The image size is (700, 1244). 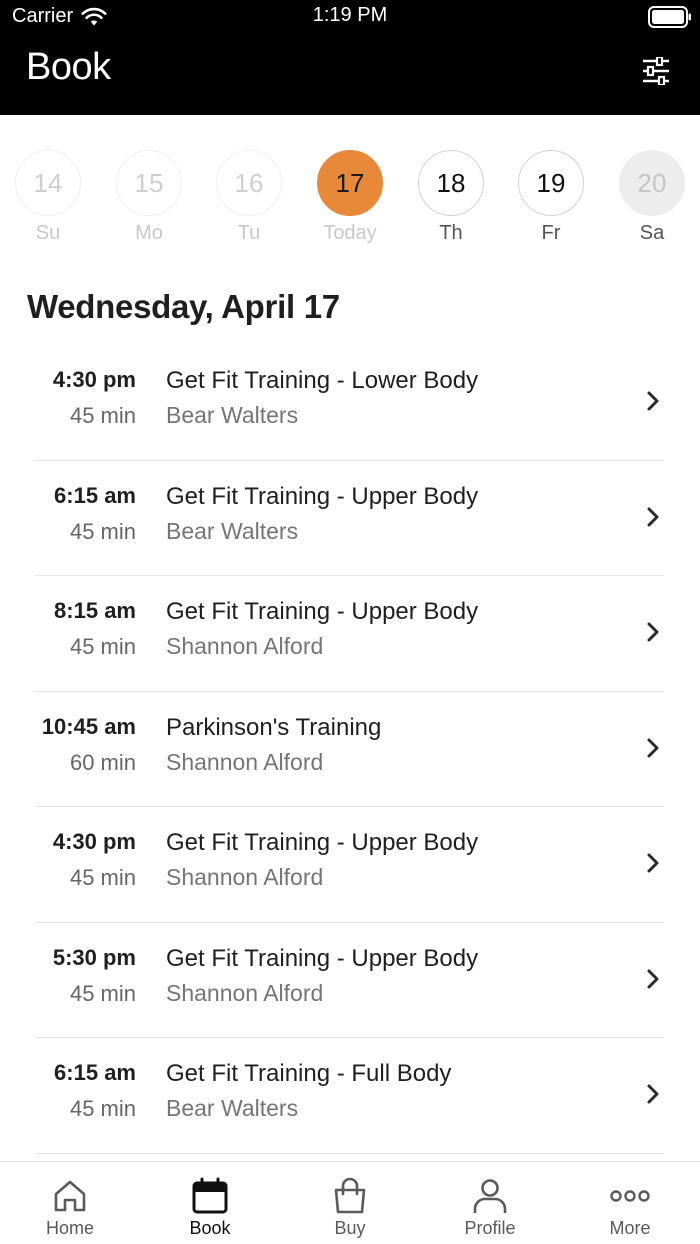 I want to click on row-divider, so click(x=349, y=1153).